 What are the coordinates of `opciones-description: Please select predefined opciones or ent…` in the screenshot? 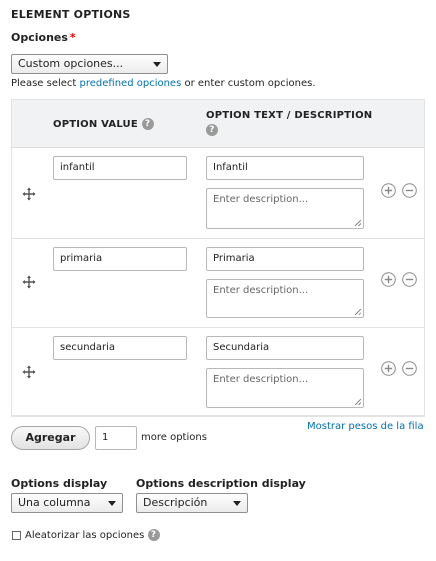 It's located at (163, 83).